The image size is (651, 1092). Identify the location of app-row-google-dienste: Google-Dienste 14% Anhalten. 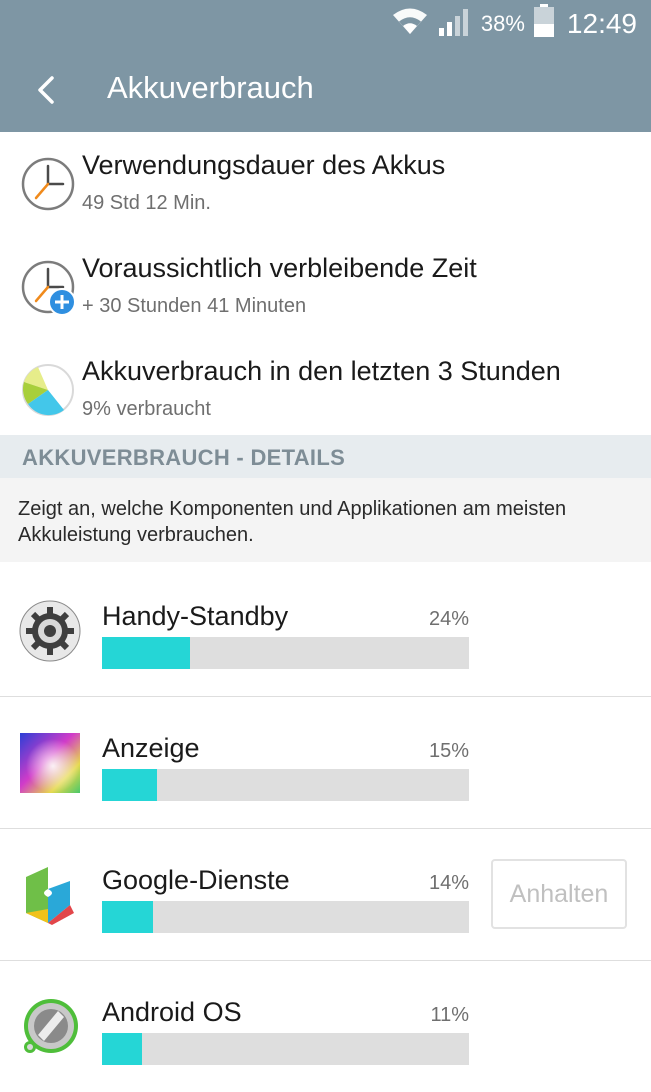
(325, 895).